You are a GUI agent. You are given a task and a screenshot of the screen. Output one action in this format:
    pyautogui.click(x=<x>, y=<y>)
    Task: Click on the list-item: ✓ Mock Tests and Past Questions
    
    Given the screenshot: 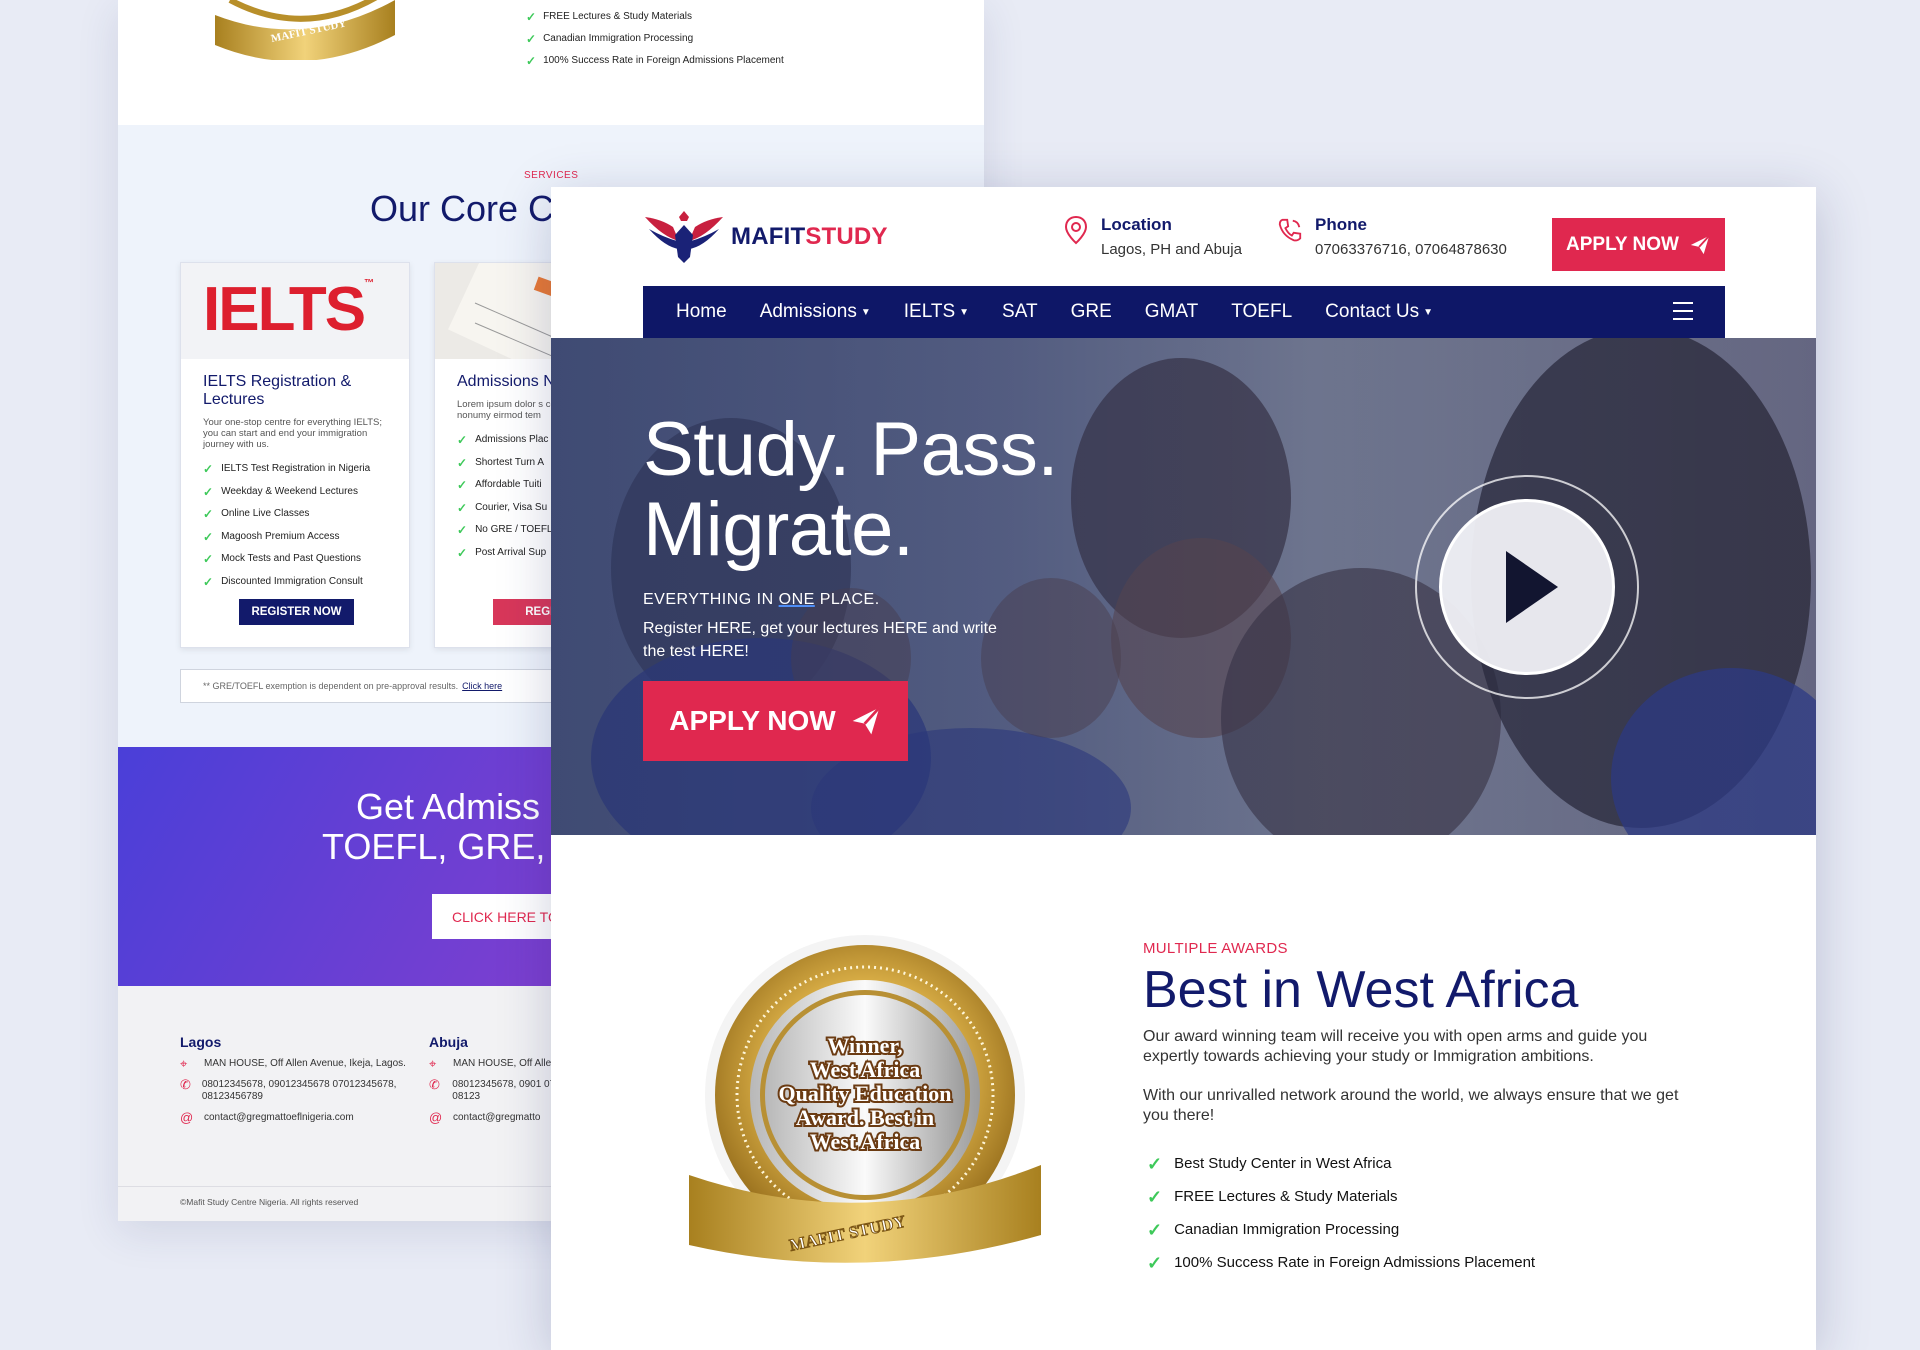 What is the action you would take?
    pyautogui.click(x=282, y=559)
    